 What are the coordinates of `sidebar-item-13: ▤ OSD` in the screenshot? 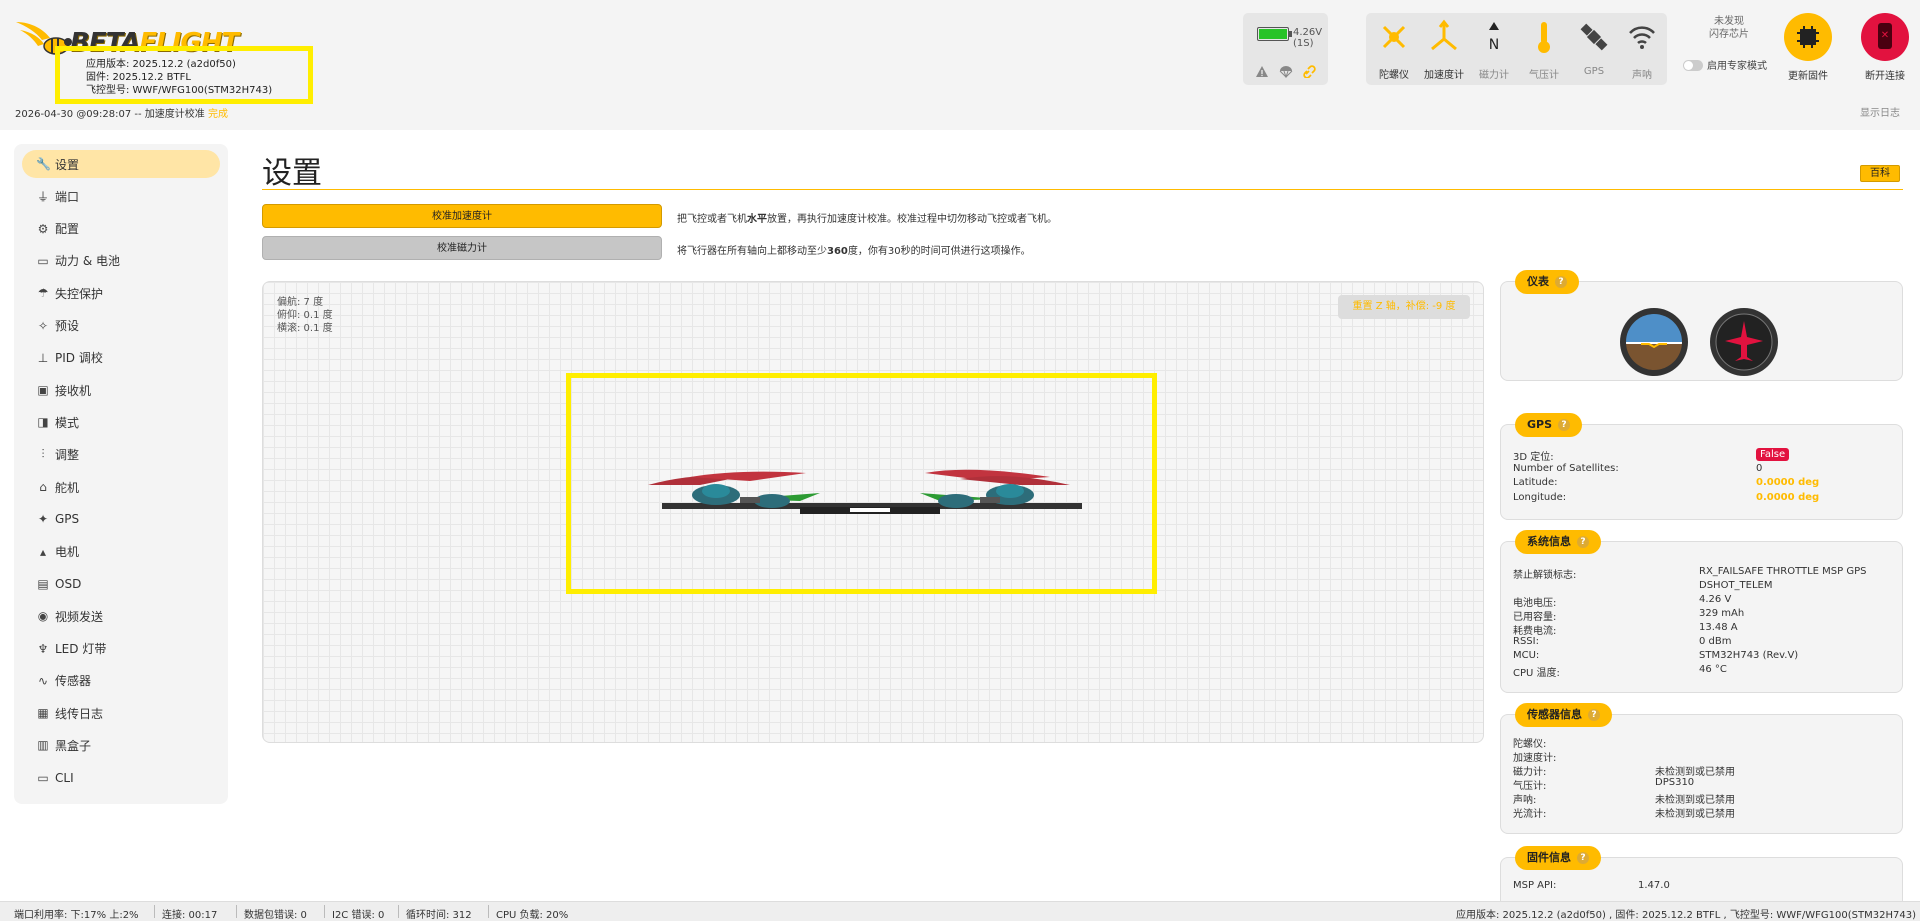 It's located at (121, 584).